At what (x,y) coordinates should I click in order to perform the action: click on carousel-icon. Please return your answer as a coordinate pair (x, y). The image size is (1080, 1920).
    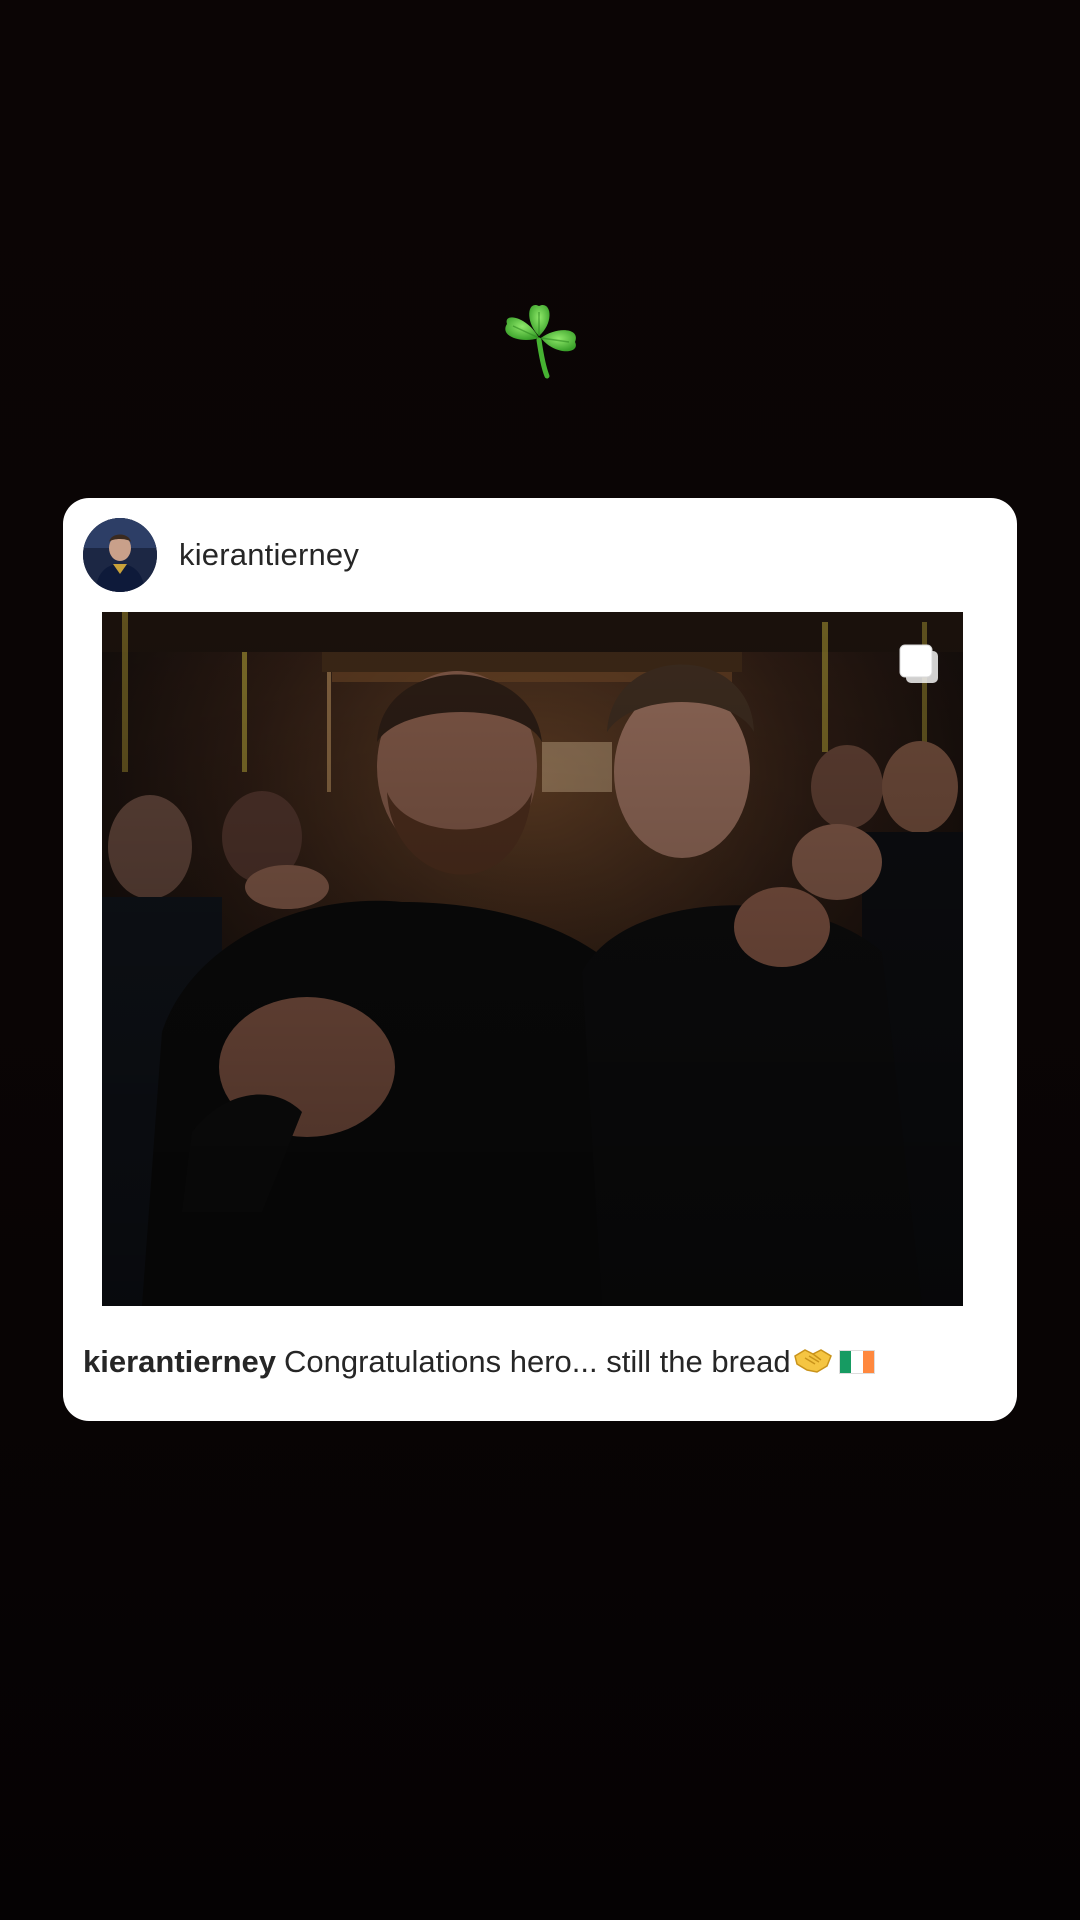
    Looking at the image, I should click on (919, 664).